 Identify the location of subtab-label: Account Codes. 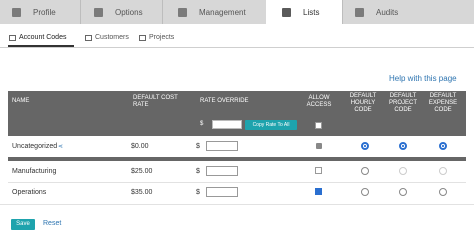
(43, 37).